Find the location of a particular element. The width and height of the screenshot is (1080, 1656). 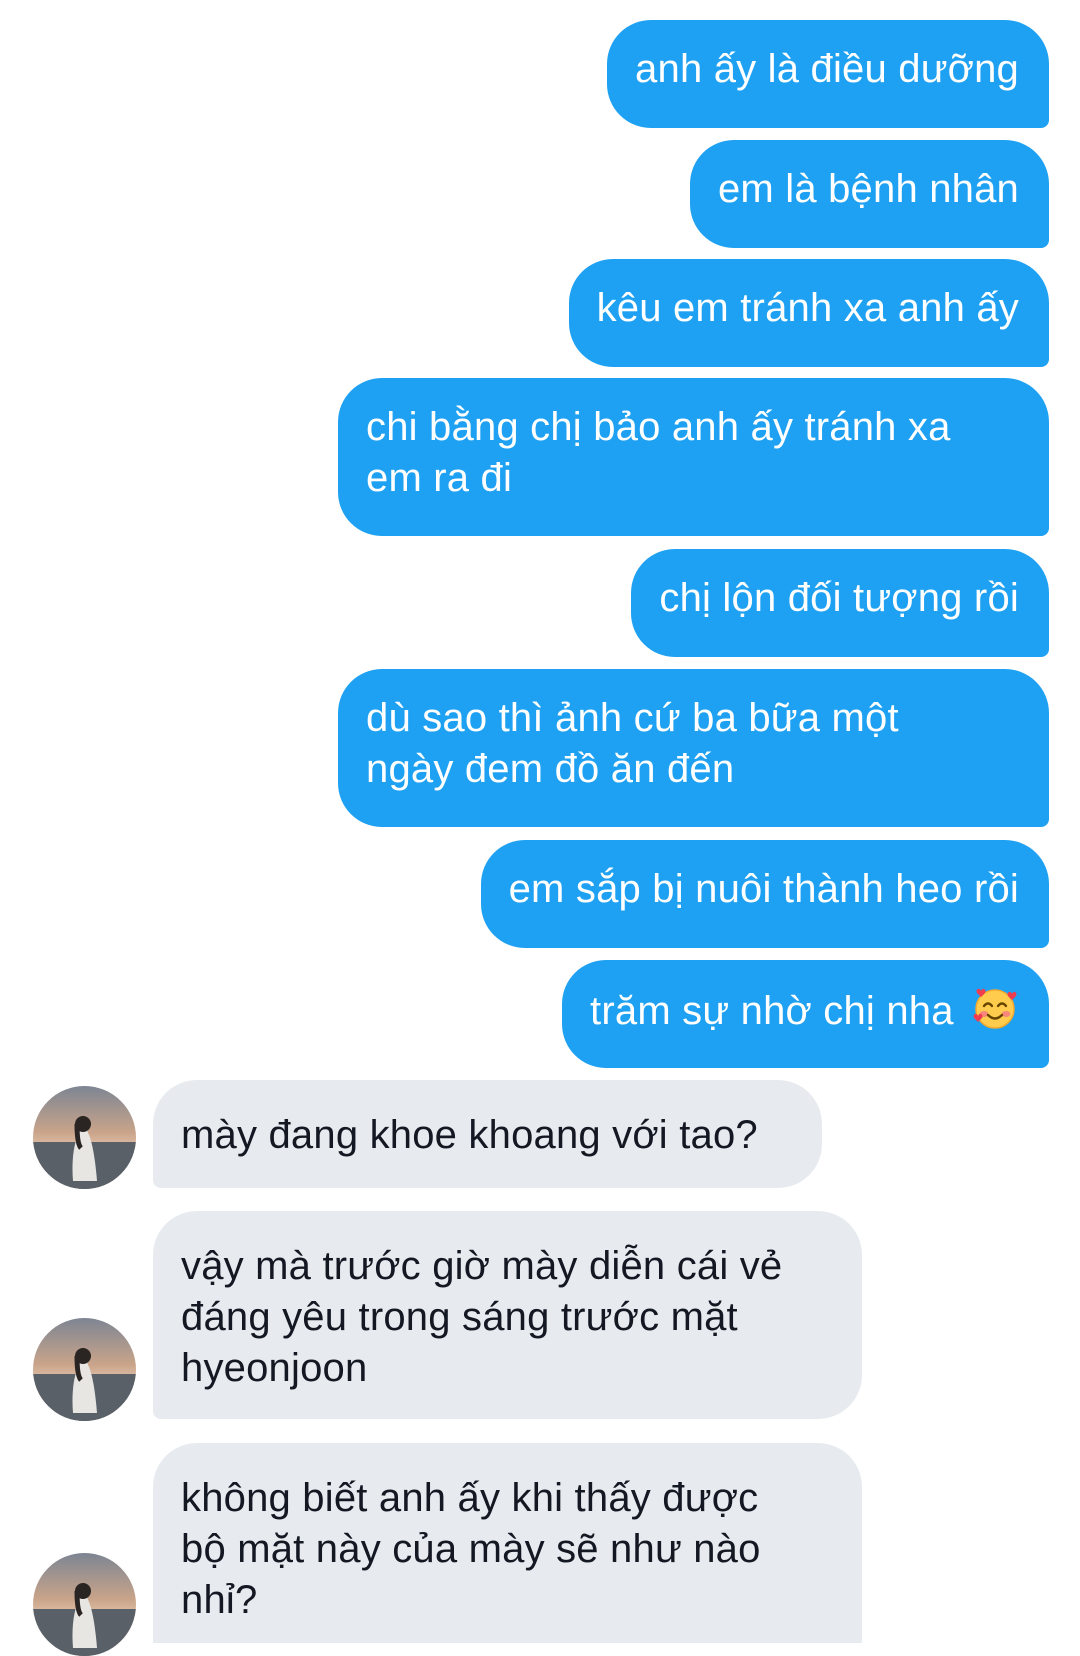

message-text: em là bệnh nhân is located at coordinates (868, 189).